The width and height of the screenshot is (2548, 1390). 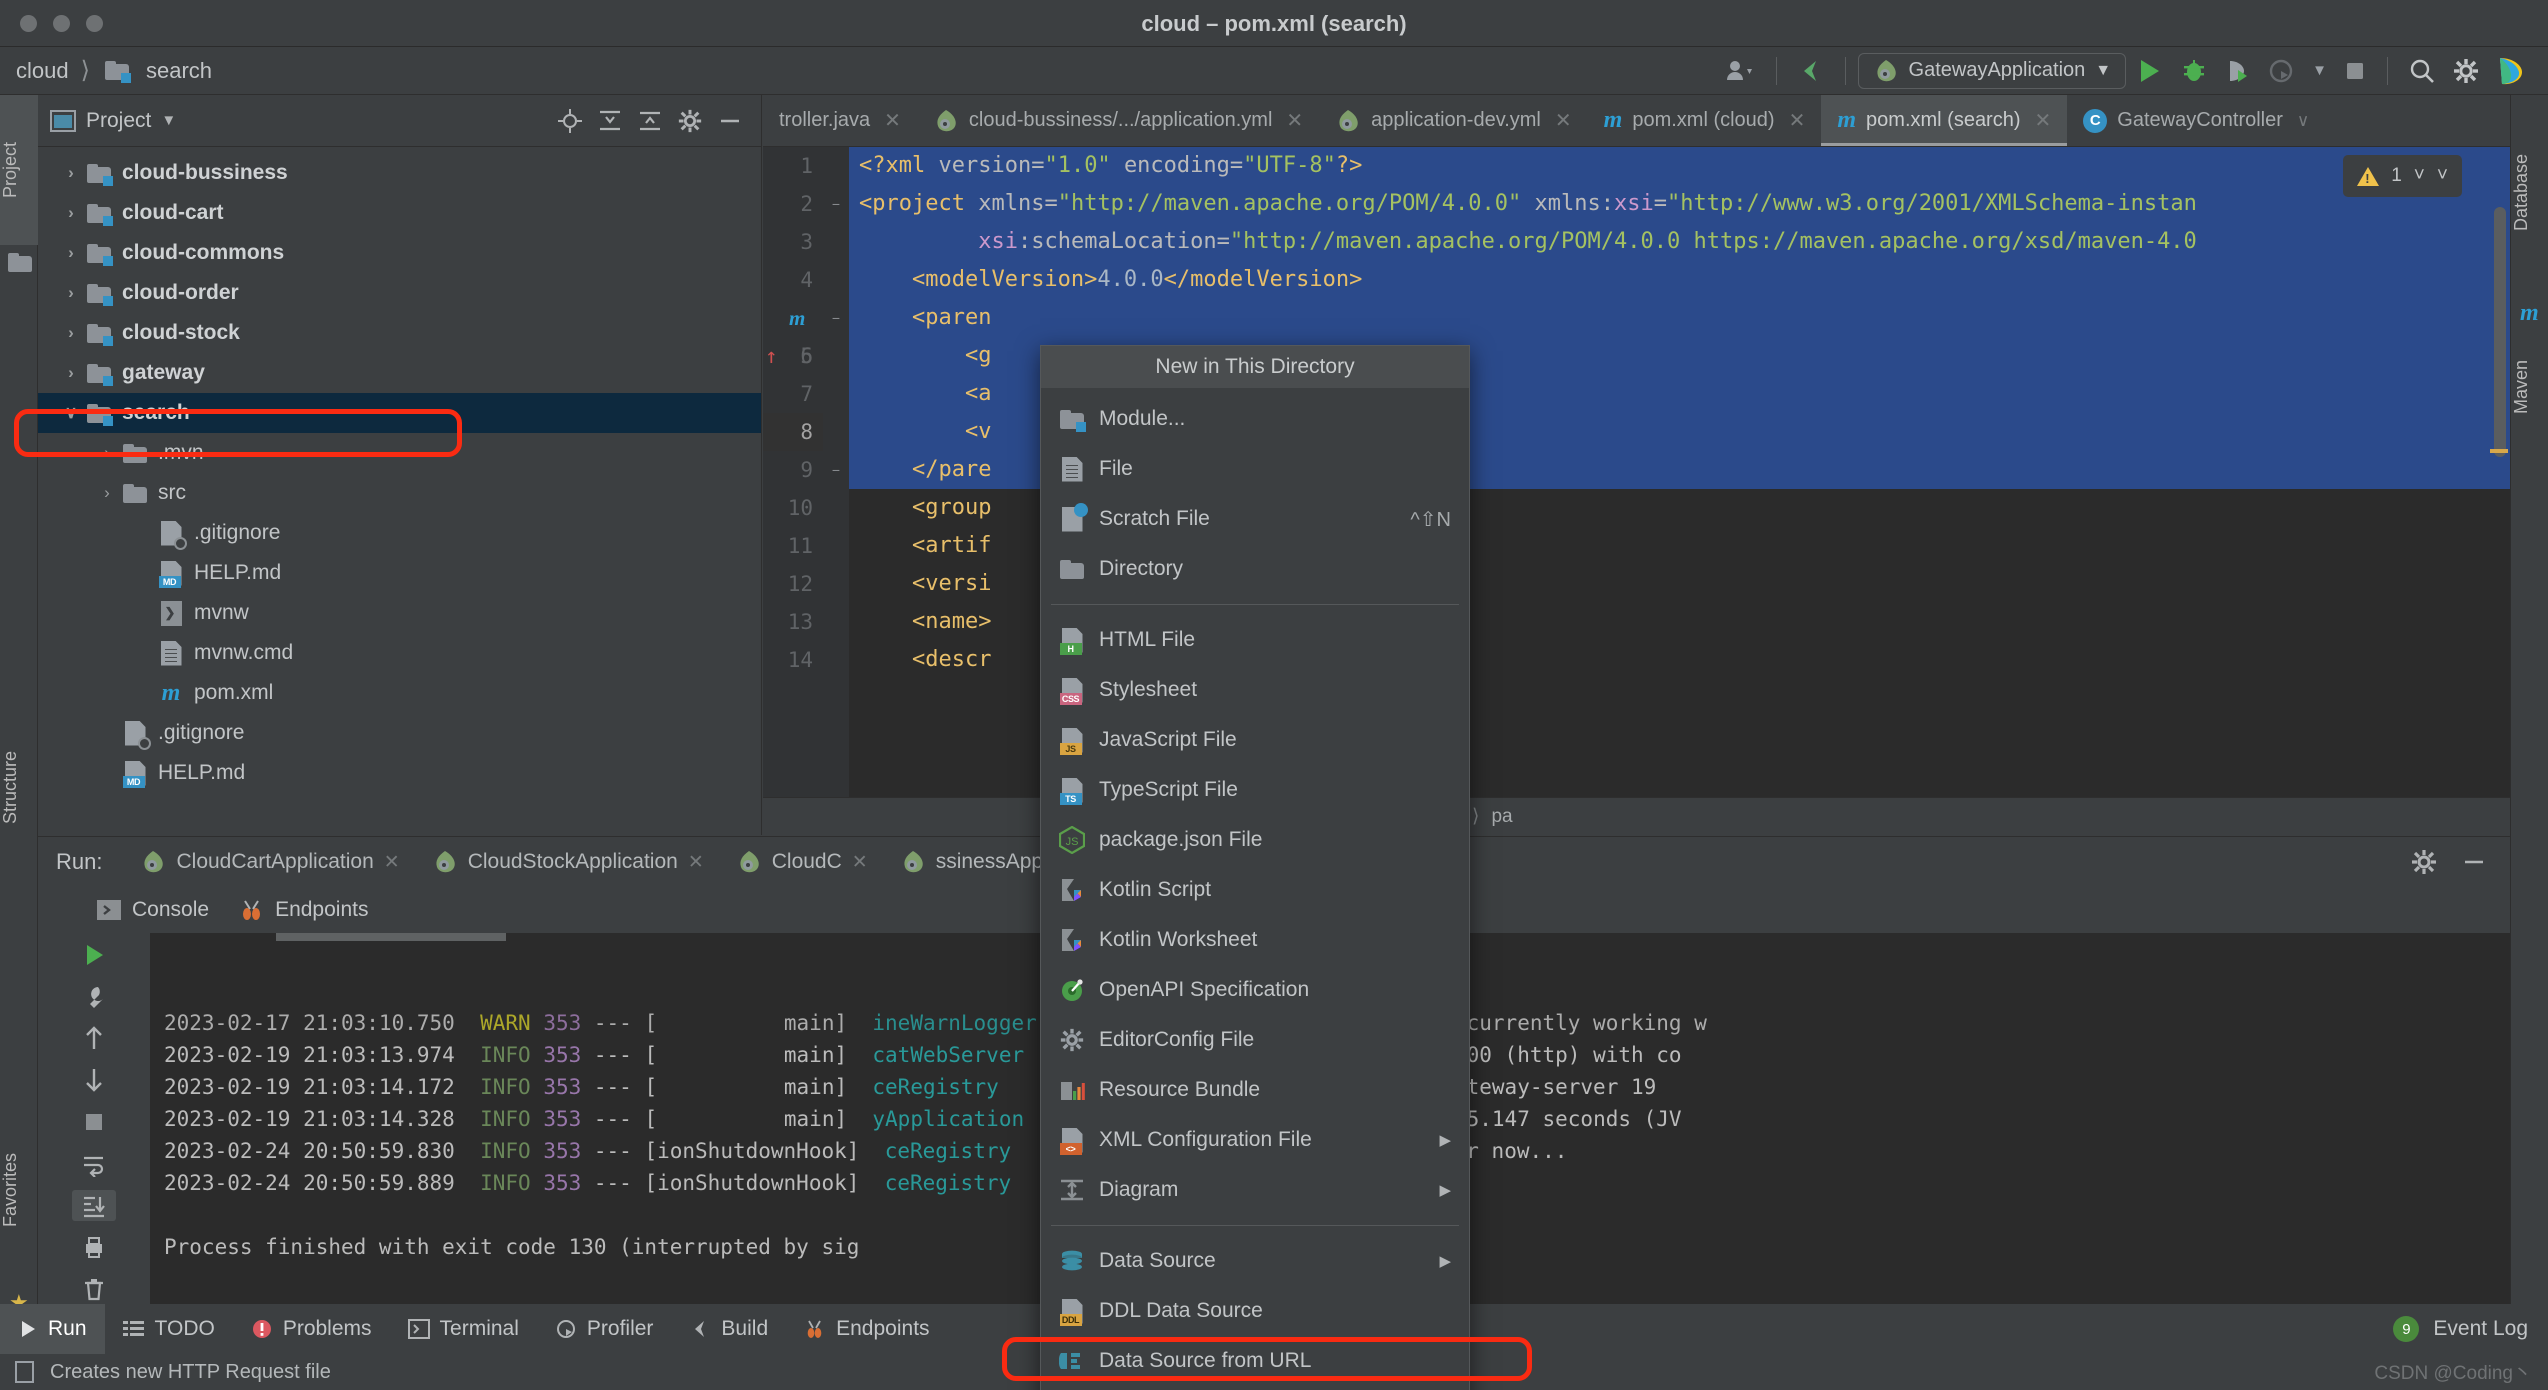 What do you see at coordinates (2402, 176) in the screenshot?
I see `inspection-widget: 1 ˅ ˅` at bounding box center [2402, 176].